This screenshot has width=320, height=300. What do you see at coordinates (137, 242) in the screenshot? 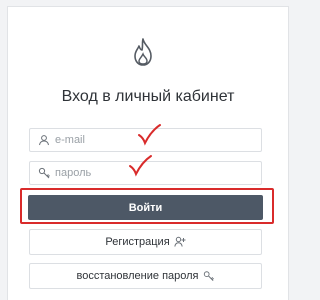
I see `register-label: Регистрация` at bounding box center [137, 242].